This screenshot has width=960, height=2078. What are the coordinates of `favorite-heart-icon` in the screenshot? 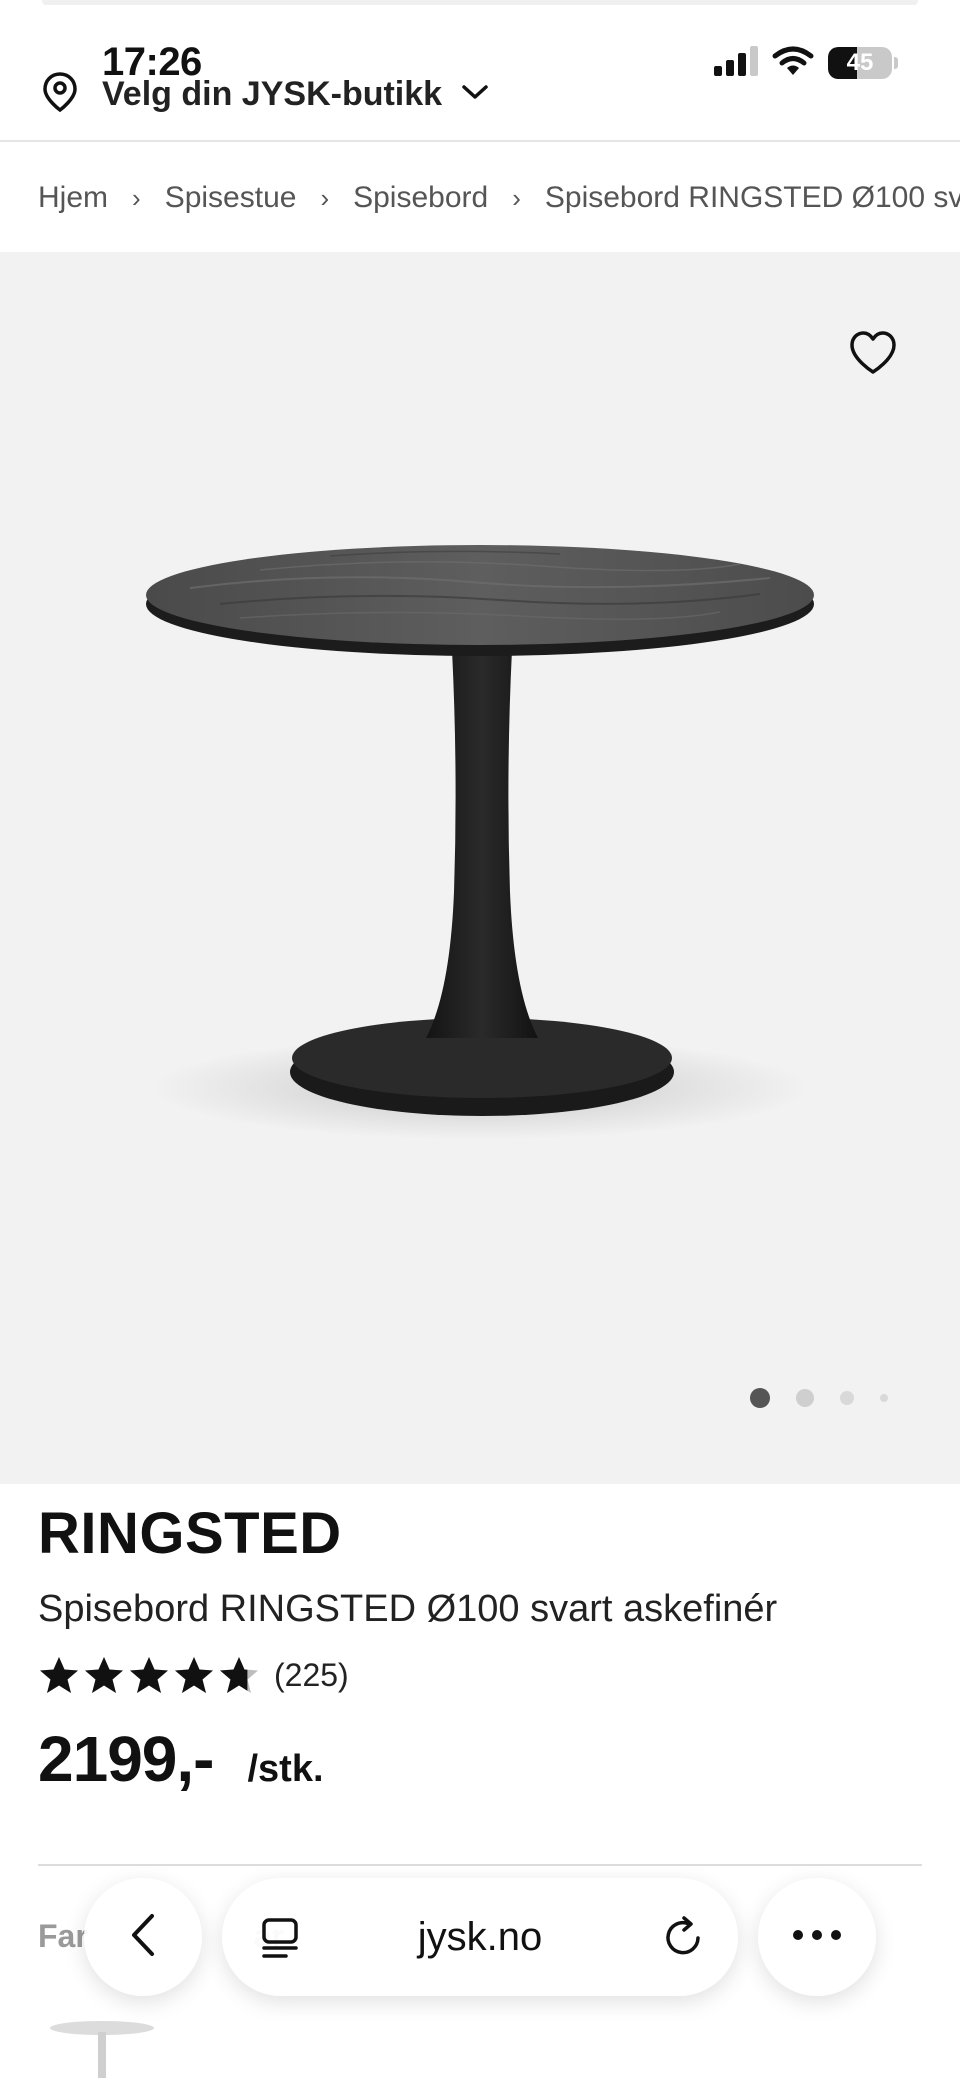 It's located at (873, 353).